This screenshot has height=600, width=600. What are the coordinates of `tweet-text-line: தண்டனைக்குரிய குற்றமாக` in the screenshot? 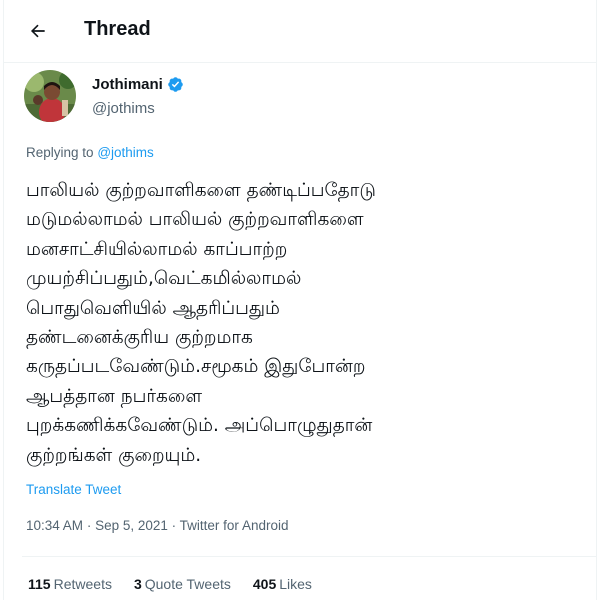 It's located at (139, 338).